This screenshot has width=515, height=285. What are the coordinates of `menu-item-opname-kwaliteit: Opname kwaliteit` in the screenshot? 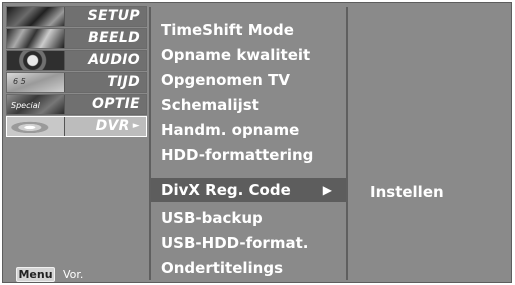 It's located at (248, 55).